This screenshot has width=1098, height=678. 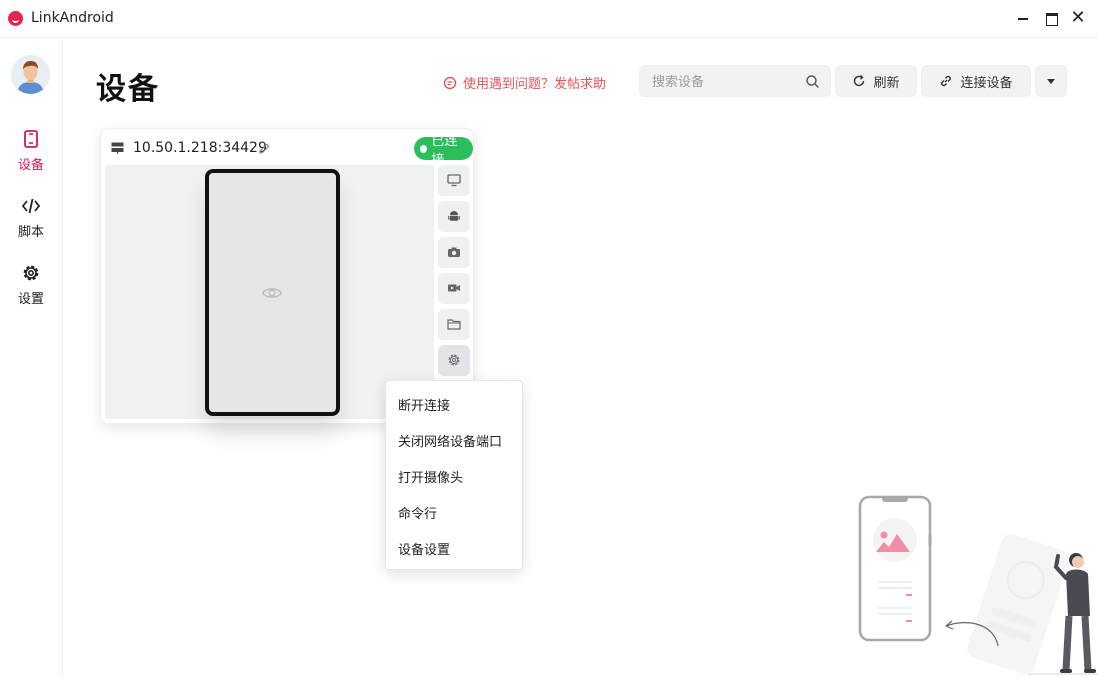 I want to click on app-logo-icon, so click(x=15, y=18).